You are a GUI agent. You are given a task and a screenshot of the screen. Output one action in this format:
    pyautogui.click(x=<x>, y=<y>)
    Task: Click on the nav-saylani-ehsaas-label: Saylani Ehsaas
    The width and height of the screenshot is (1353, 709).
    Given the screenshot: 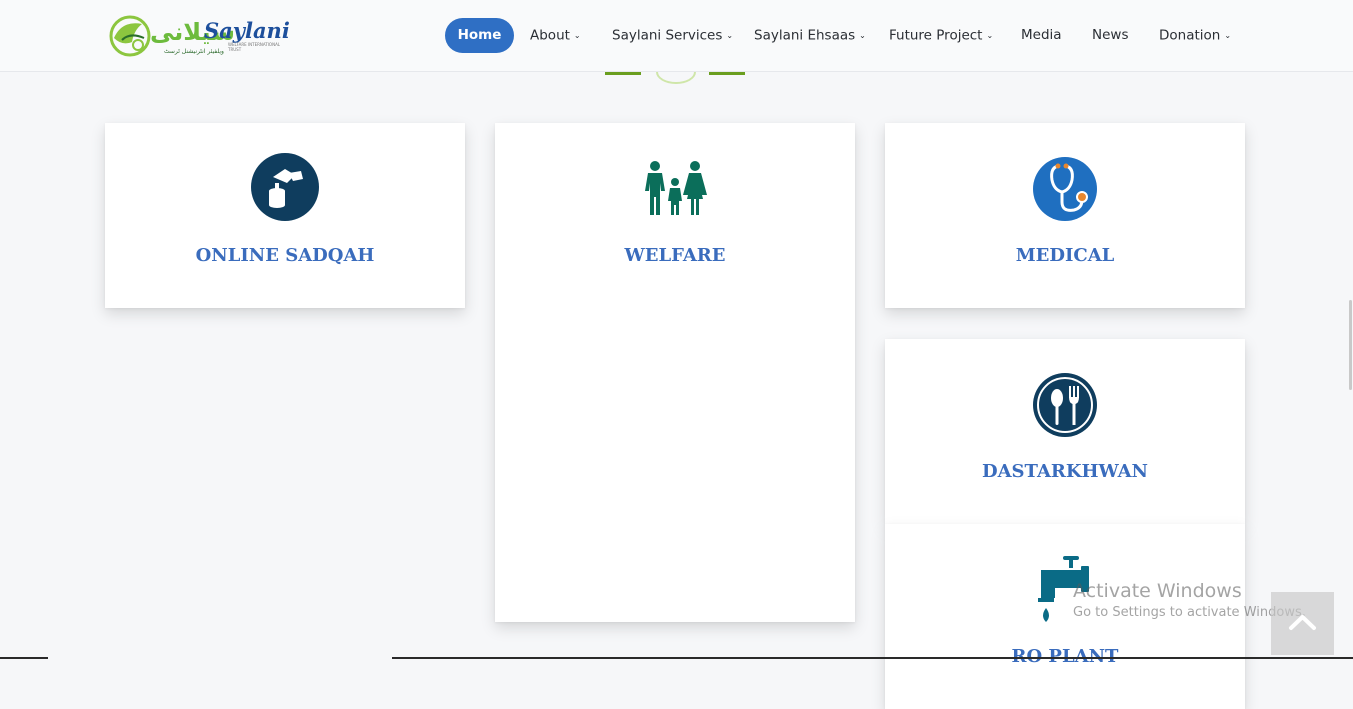 What is the action you would take?
    pyautogui.click(x=805, y=35)
    